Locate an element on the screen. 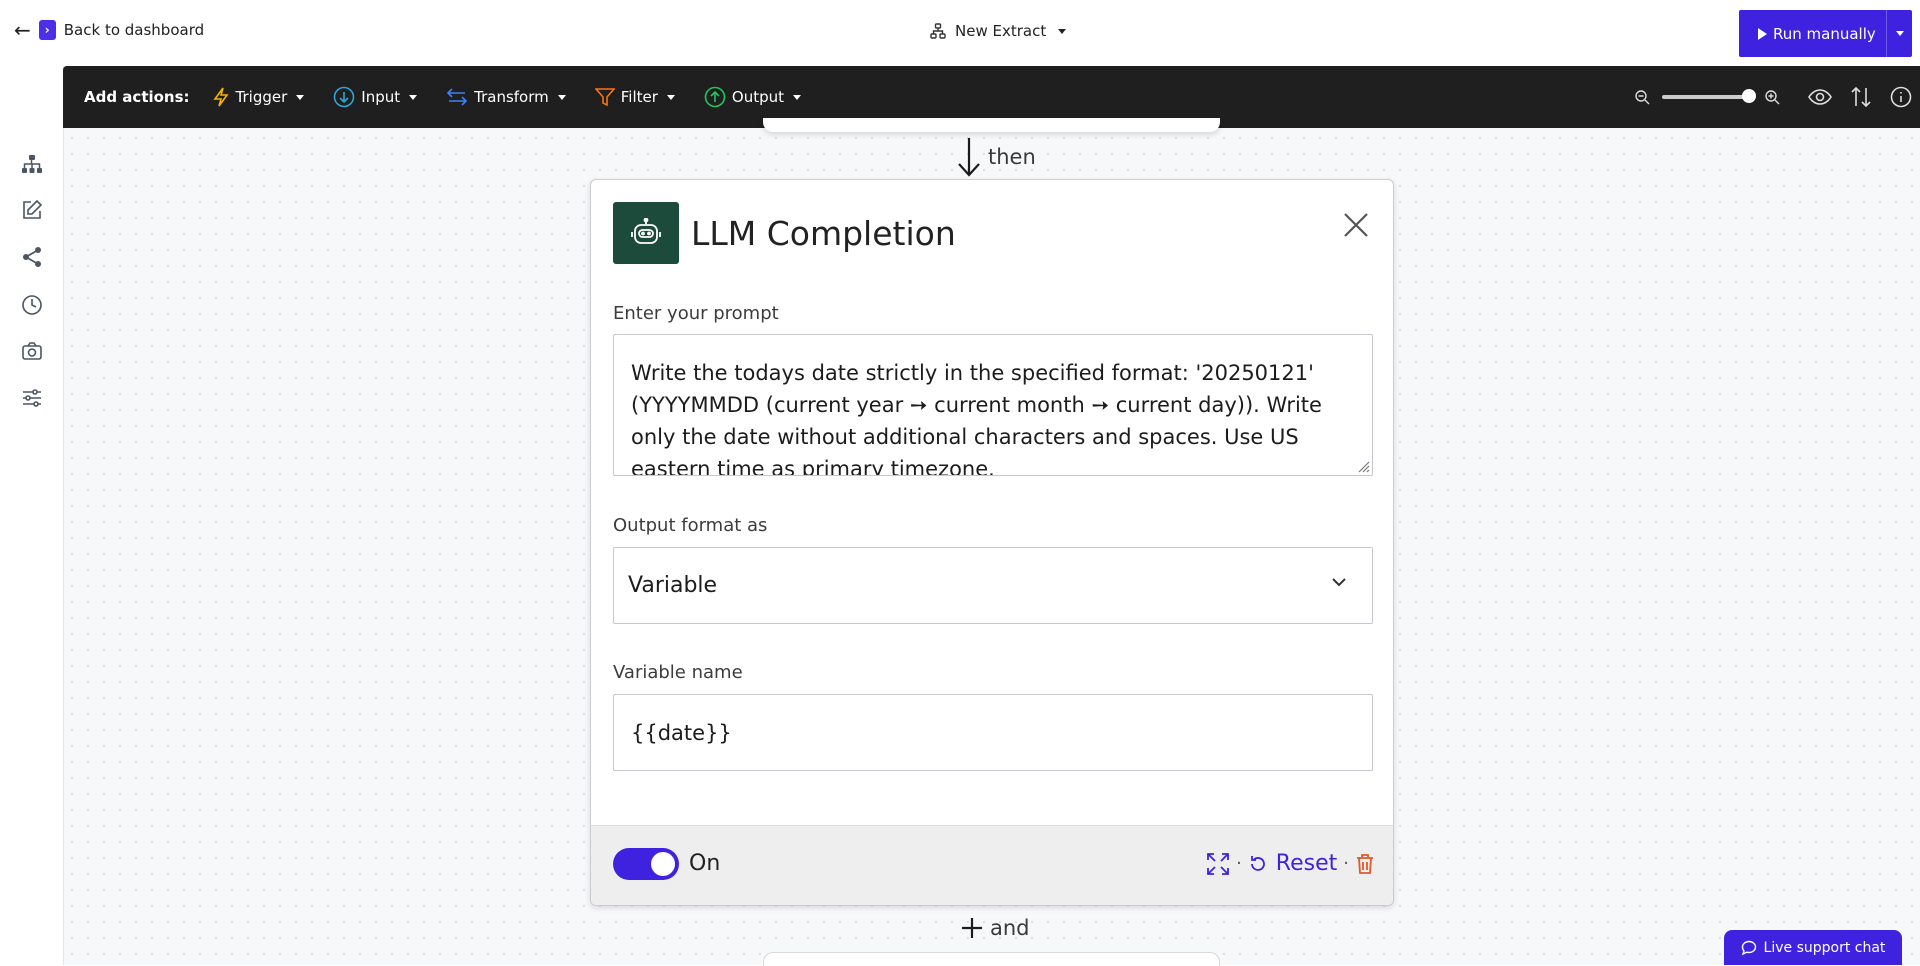 The width and height of the screenshot is (1920, 966). camera-icon is located at coordinates (32, 351).